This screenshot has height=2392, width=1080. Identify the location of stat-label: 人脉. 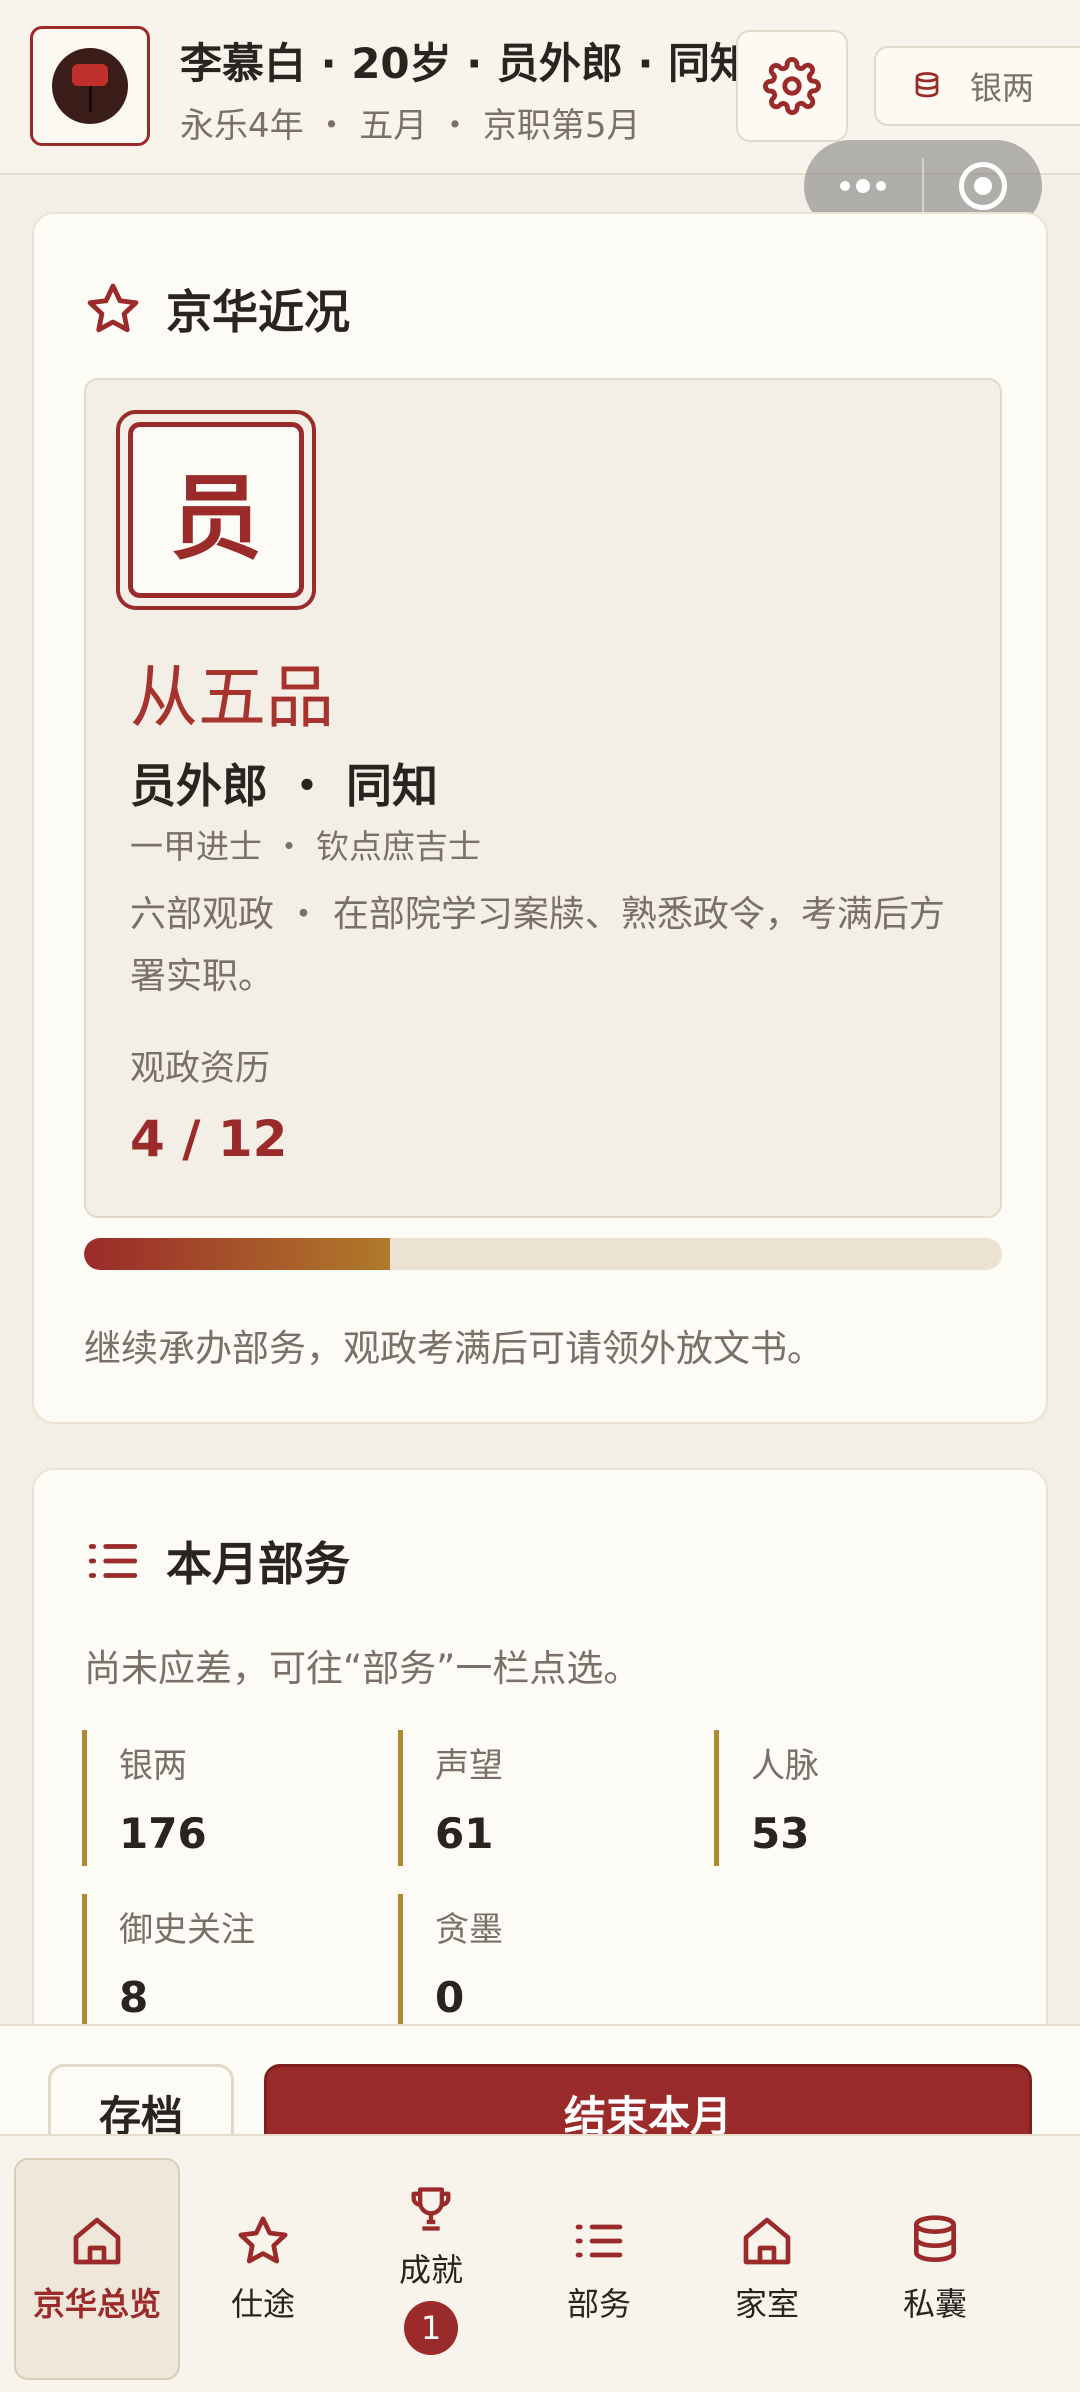
(785, 1766).